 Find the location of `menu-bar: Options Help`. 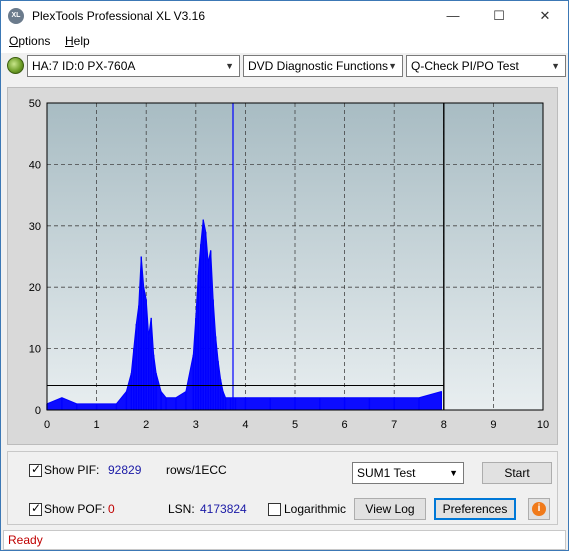

menu-bar: Options Help is located at coordinates (284, 42).